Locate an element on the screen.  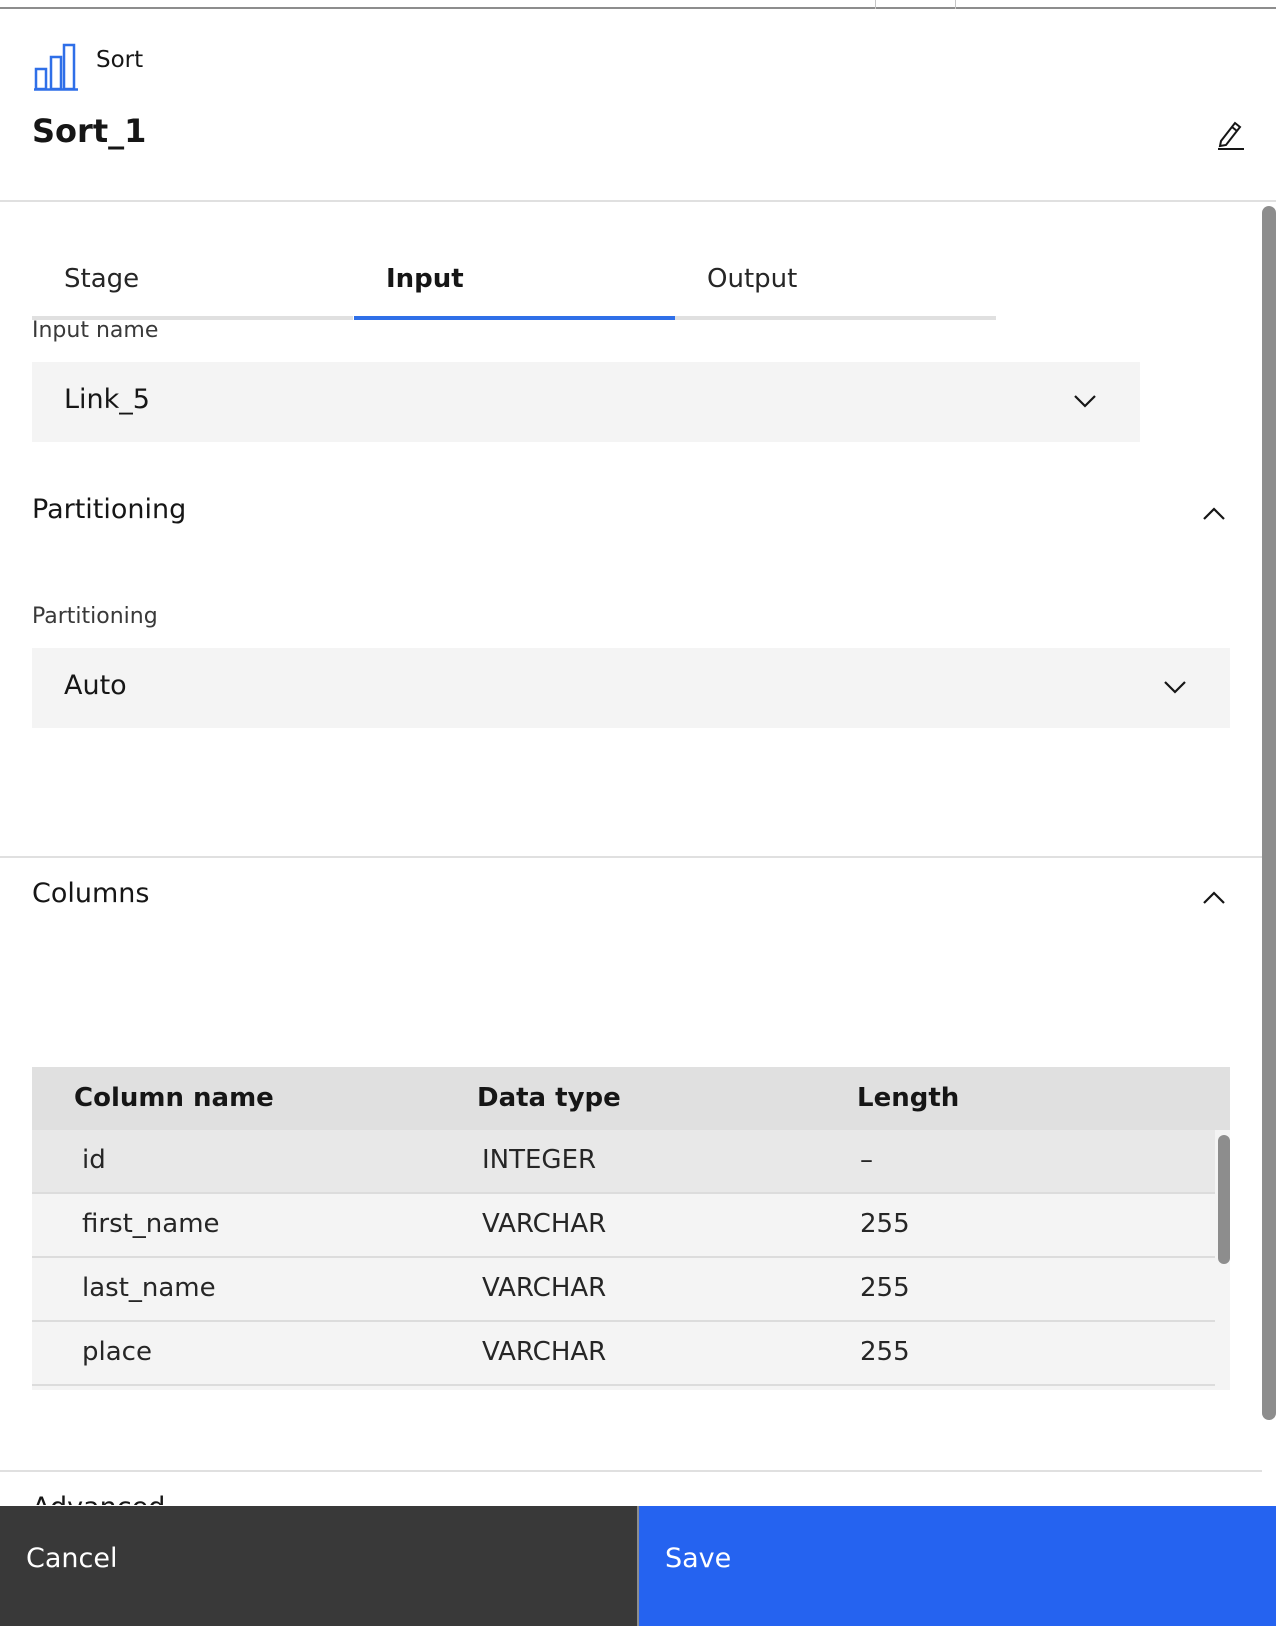
partitioning-select: Auto is located at coordinates (631, 688).